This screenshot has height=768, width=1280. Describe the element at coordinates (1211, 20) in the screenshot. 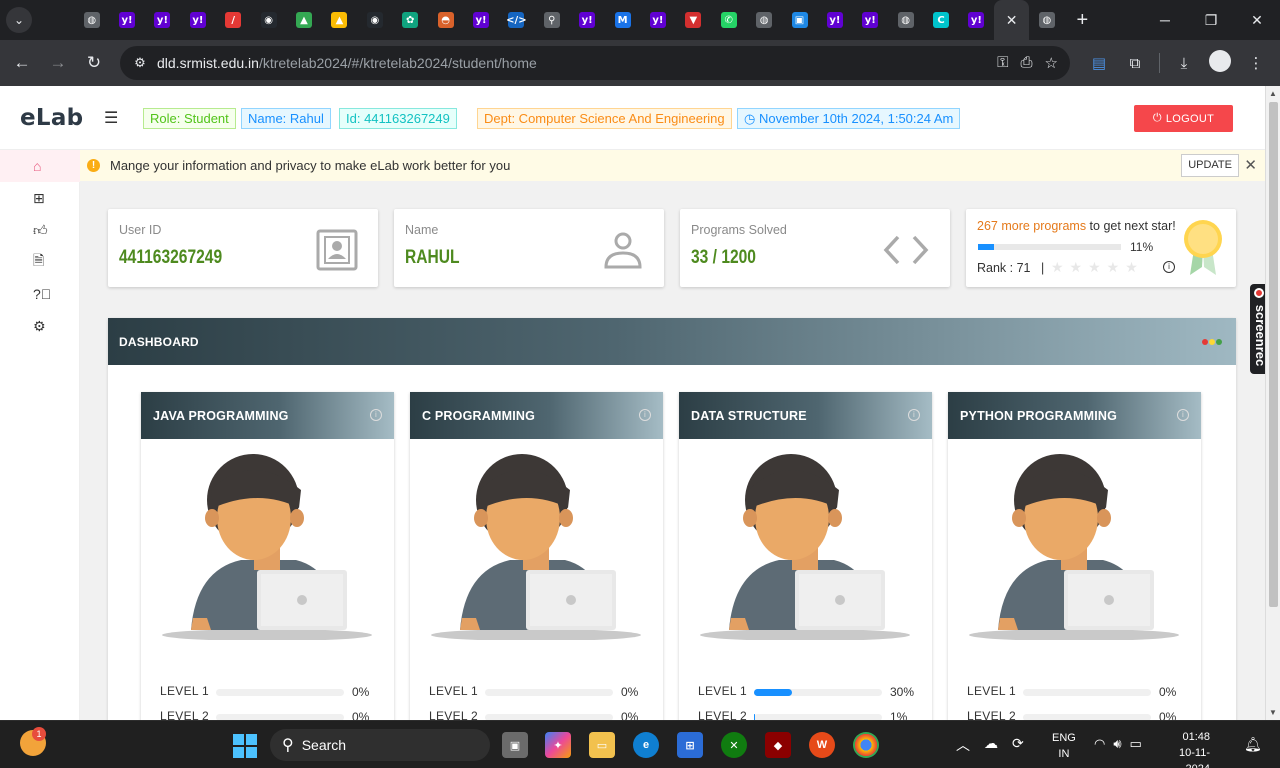

I see `restore-icon: ❐` at that location.